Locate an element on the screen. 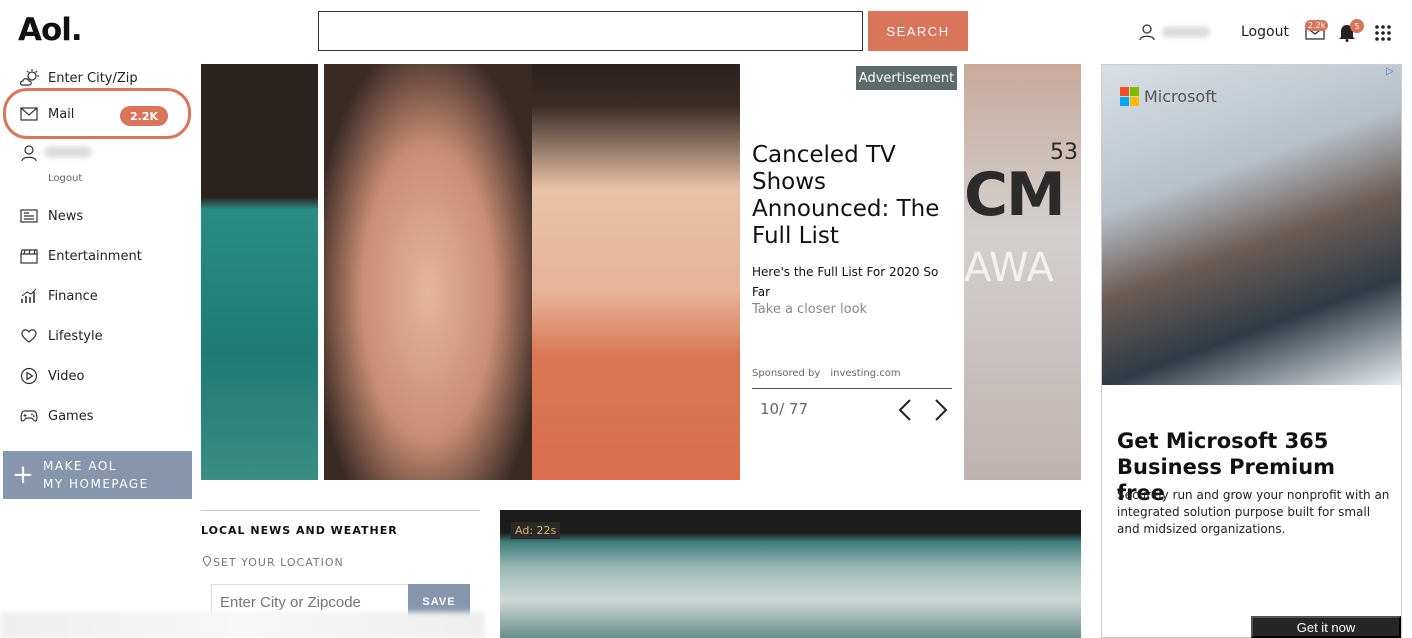 This screenshot has height=638, width=1412. location-pin-icon is located at coordinates (207, 562).